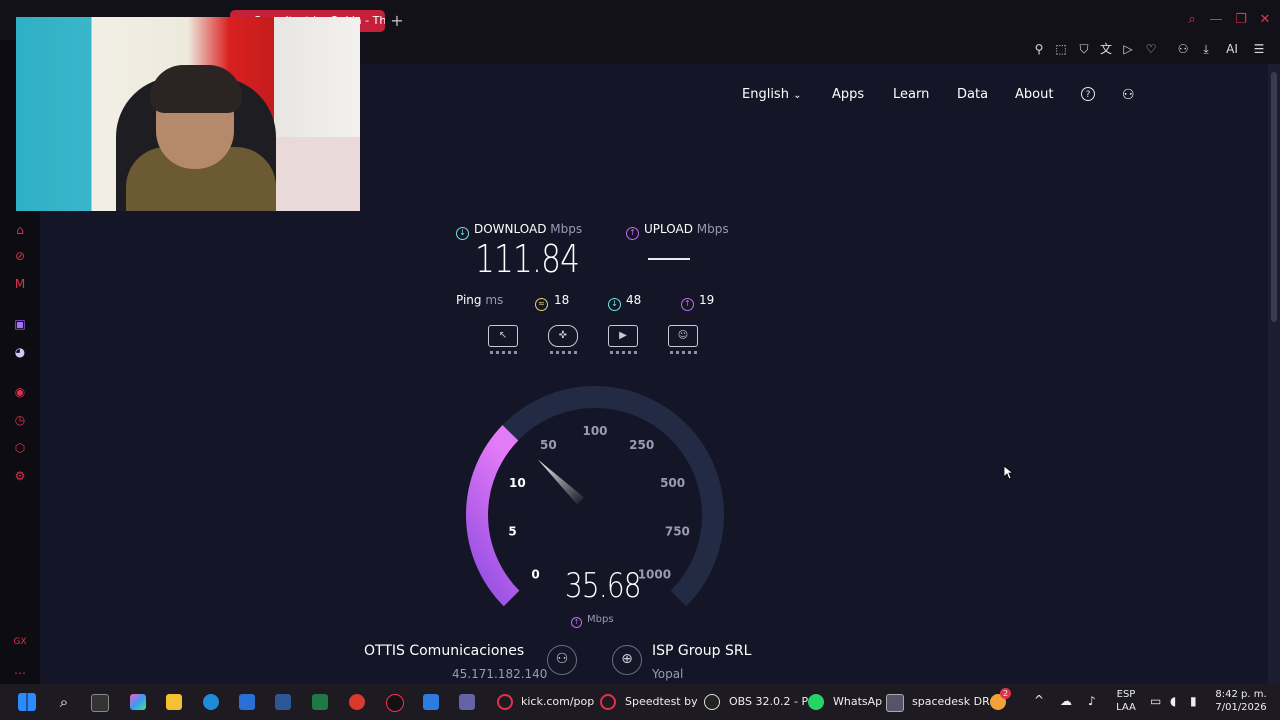 The width and height of the screenshot is (1280, 720). Describe the element at coordinates (20, 230) in the screenshot. I see `bag-icon: ⌂` at that location.